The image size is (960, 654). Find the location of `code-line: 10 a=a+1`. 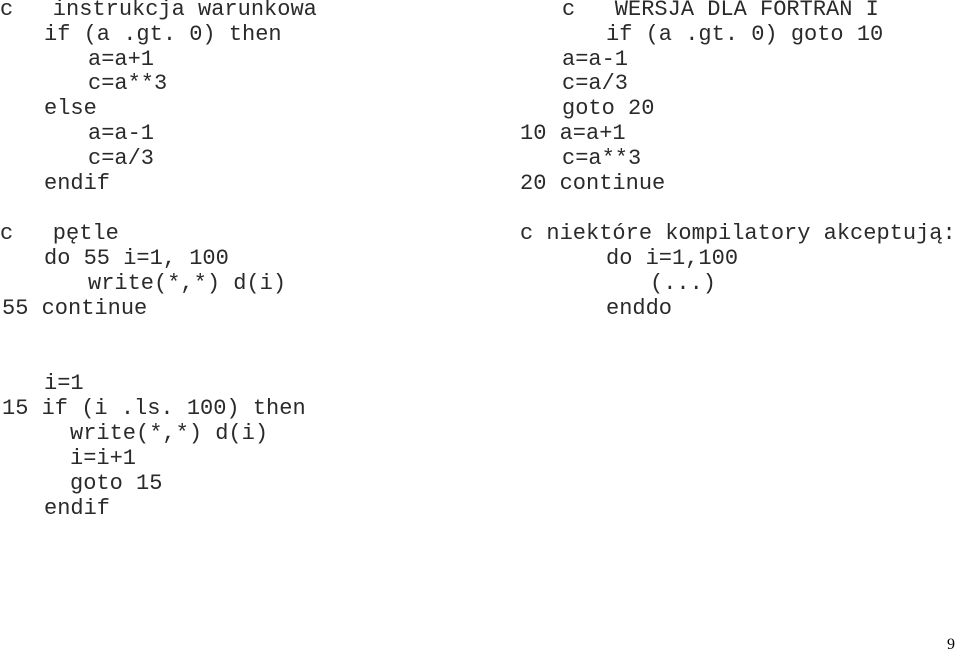

code-line: 10 a=a+1 is located at coordinates (573, 133).